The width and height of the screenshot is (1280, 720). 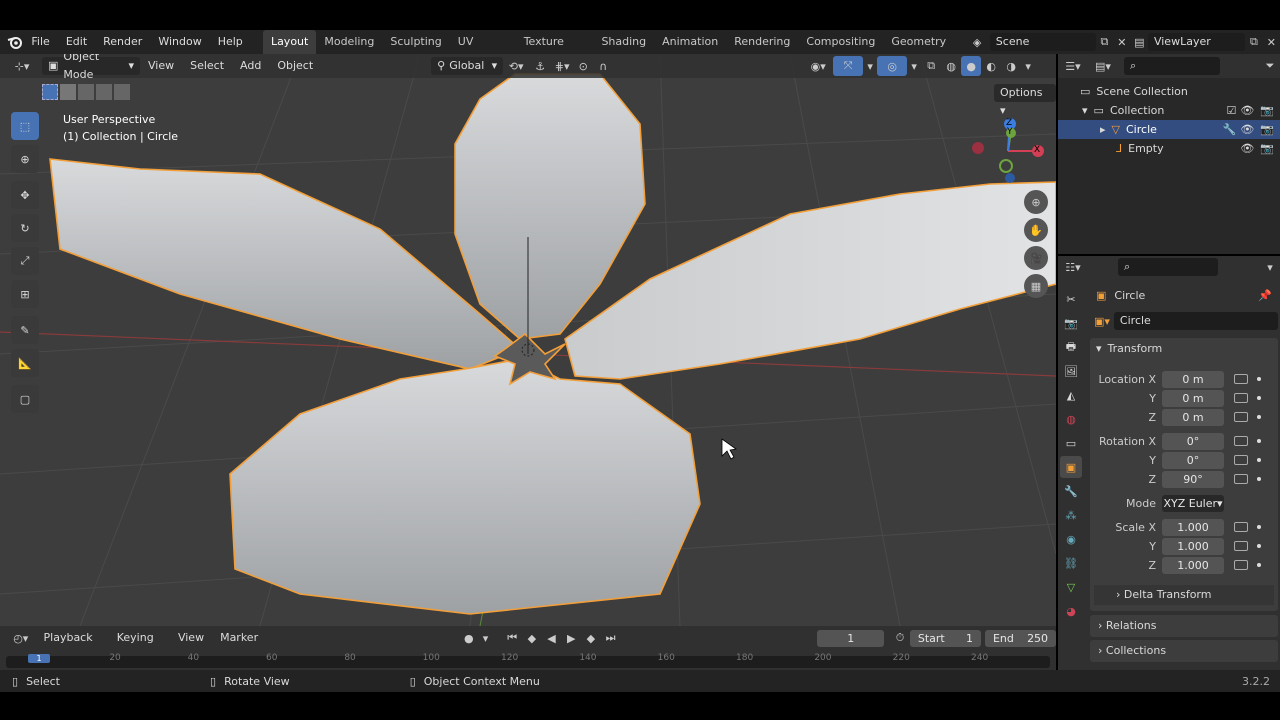 What do you see at coordinates (818, 66) in the screenshot?
I see `visibility-icon: ◉▾` at bounding box center [818, 66].